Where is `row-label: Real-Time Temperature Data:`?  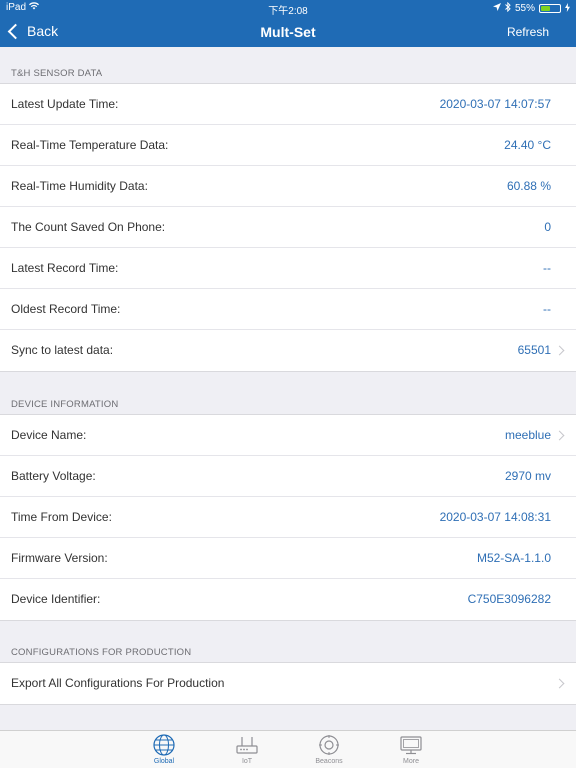
row-label: Real-Time Temperature Data: is located at coordinates (90, 145).